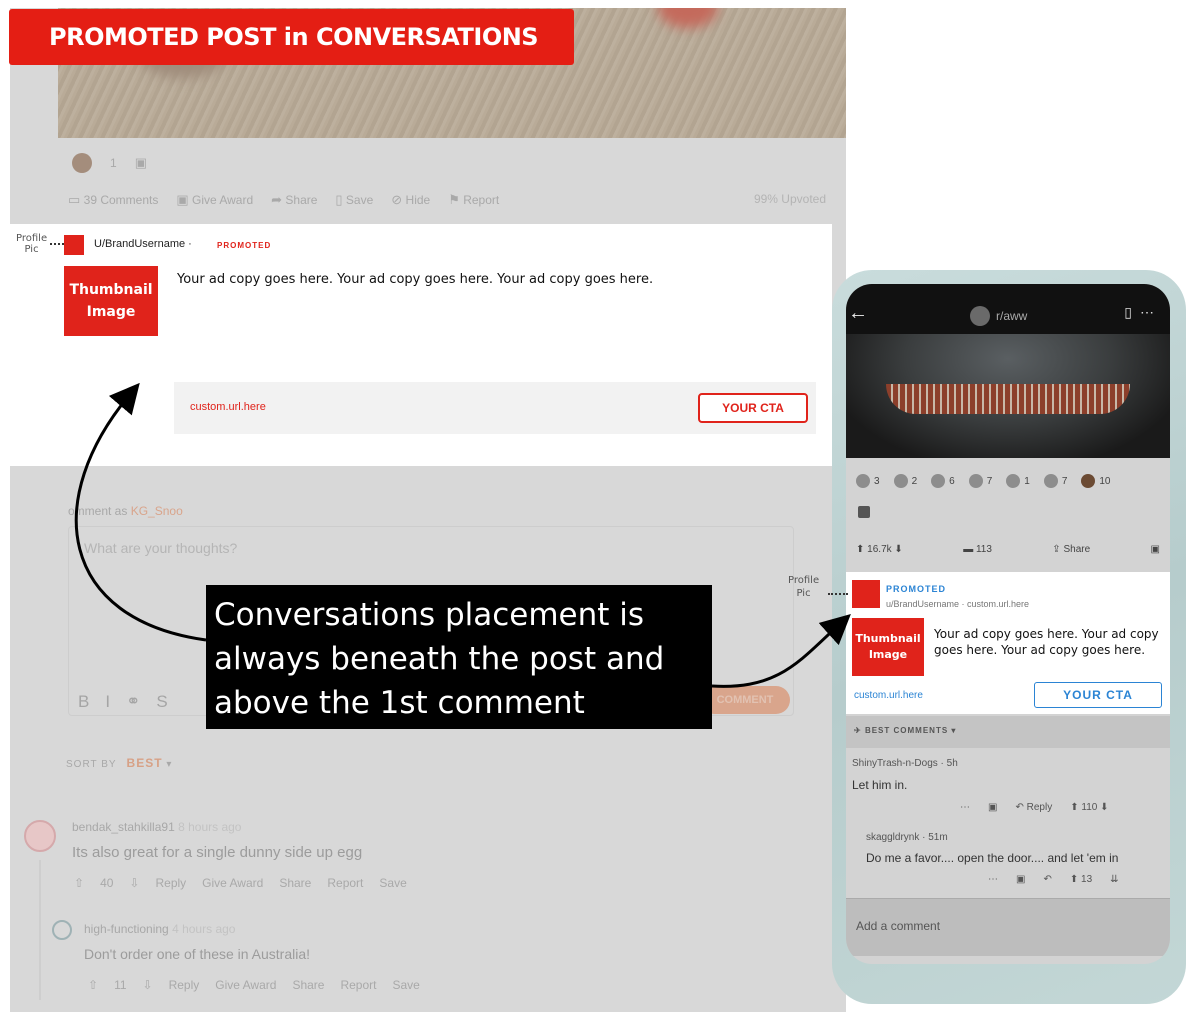 This screenshot has height=1022, width=1200. Describe the element at coordinates (143, 244) in the screenshot. I see `brand-username: U/BrandUsername ·` at that location.